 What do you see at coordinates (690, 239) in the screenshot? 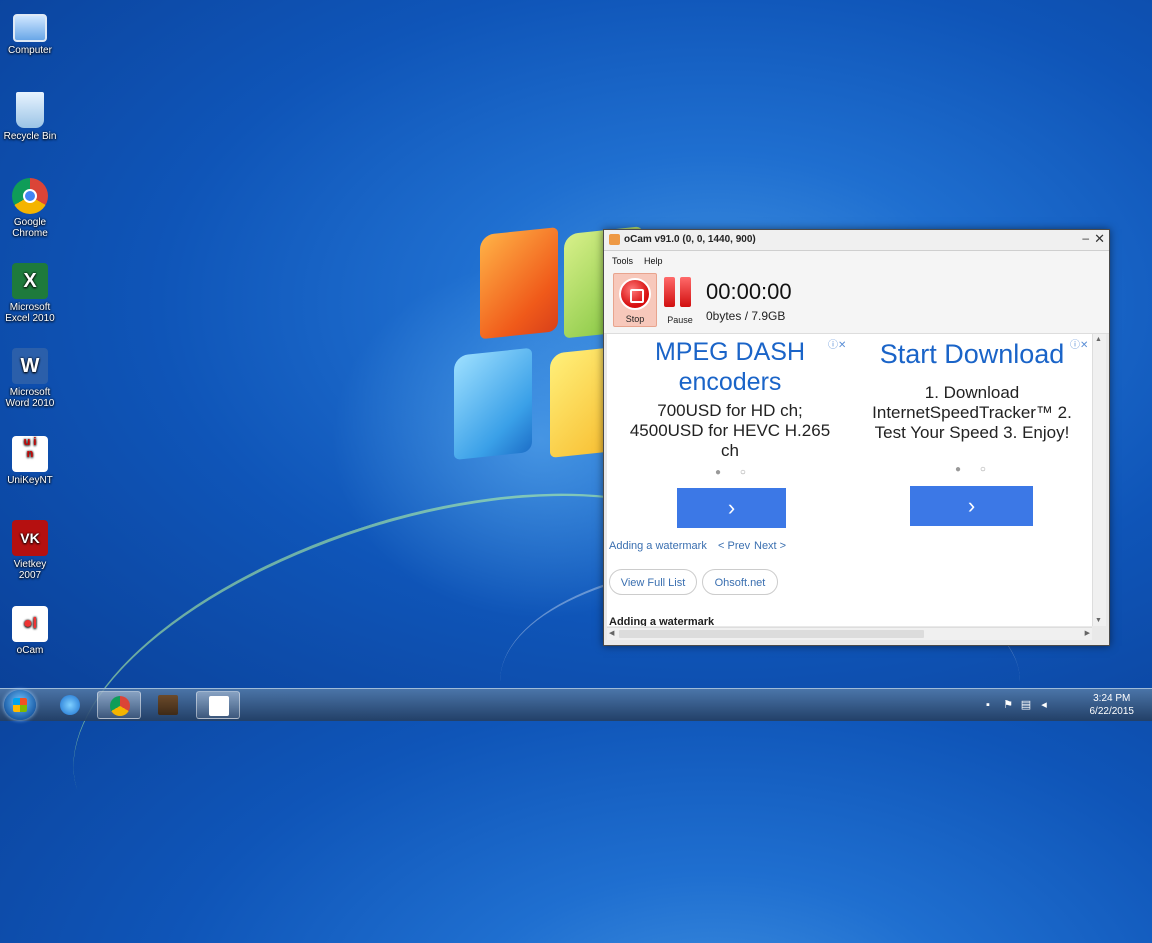
I see `window-title: oCam v91.0 (0, 0, 1440, 900)` at bounding box center [690, 239].